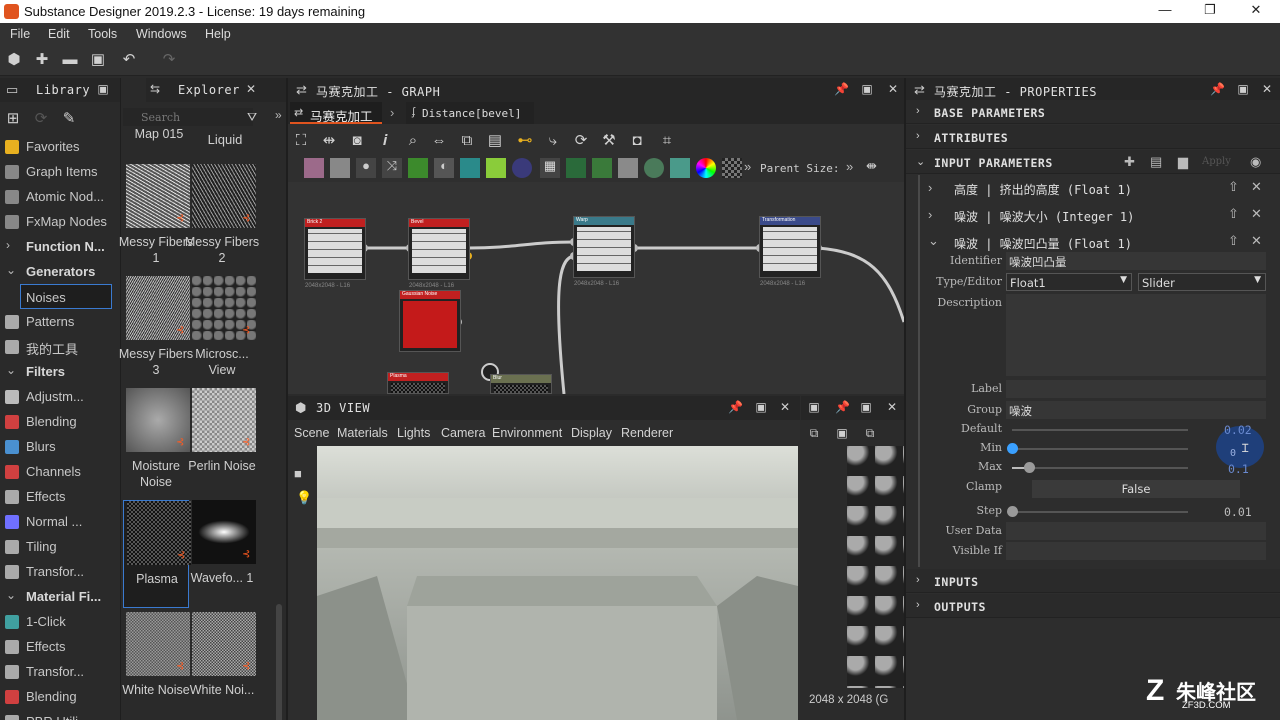 This screenshot has height=720, width=1280. What do you see at coordinates (1255, 162) in the screenshot?
I see `eye-icon: ◉` at bounding box center [1255, 162].